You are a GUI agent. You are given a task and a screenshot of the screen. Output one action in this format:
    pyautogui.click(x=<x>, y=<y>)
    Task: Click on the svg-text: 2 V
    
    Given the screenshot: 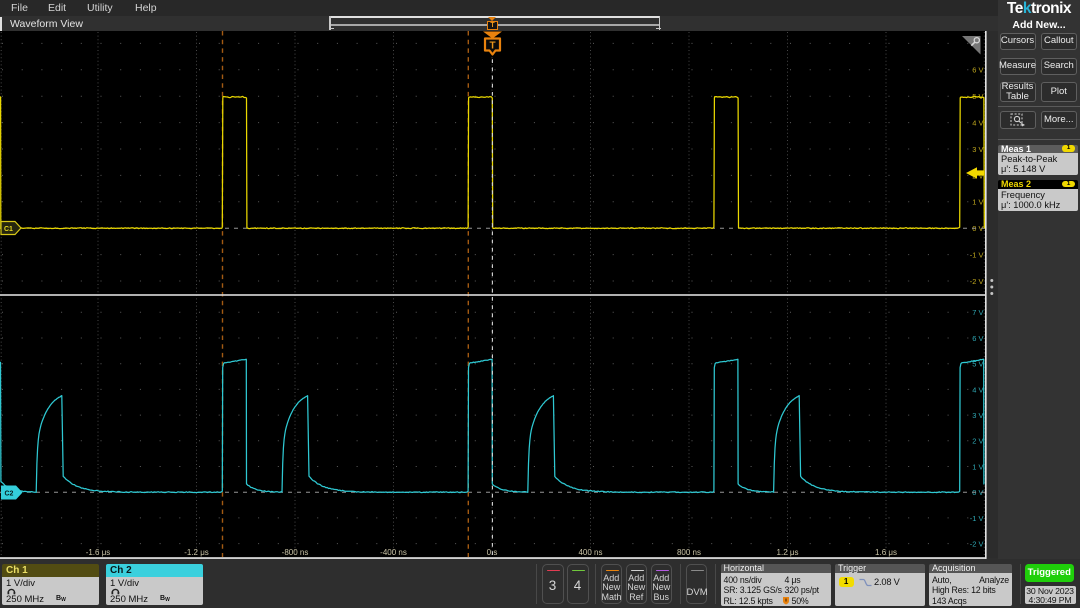 What is the action you would take?
    pyautogui.click(x=977, y=441)
    